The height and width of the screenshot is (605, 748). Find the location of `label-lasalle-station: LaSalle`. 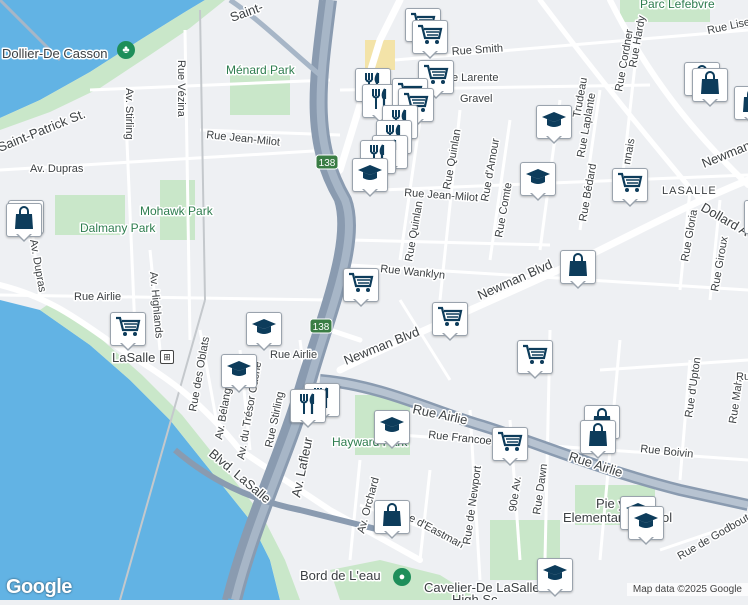

label-lasalle-station: LaSalle is located at coordinates (133, 357).